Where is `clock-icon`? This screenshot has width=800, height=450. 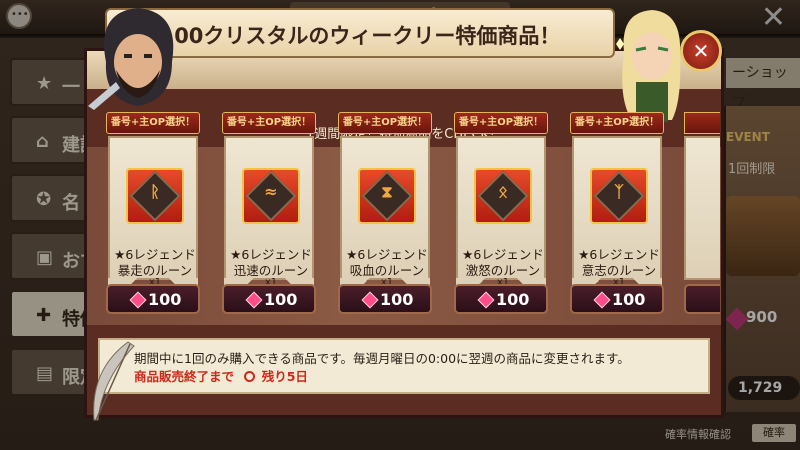
clock-icon is located at coordinates (250, 376).